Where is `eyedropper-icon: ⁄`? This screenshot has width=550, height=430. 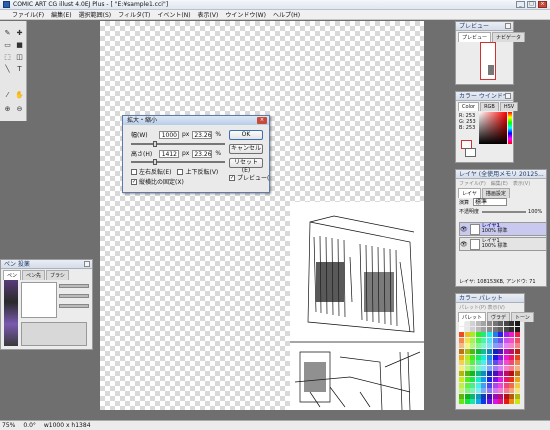 eyedropper-icon: ⁄ is located at coordinates (7, 95).